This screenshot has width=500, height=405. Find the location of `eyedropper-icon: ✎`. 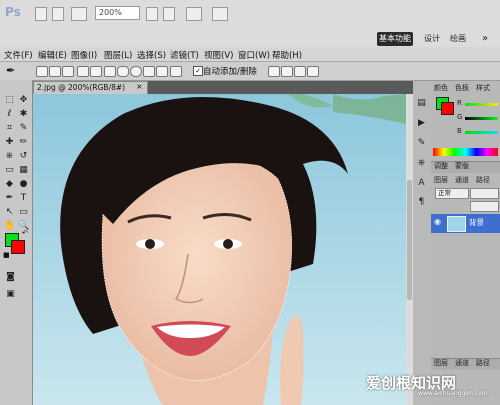

eyedropper-icon: ✎ is located at coordinates (23, 128).